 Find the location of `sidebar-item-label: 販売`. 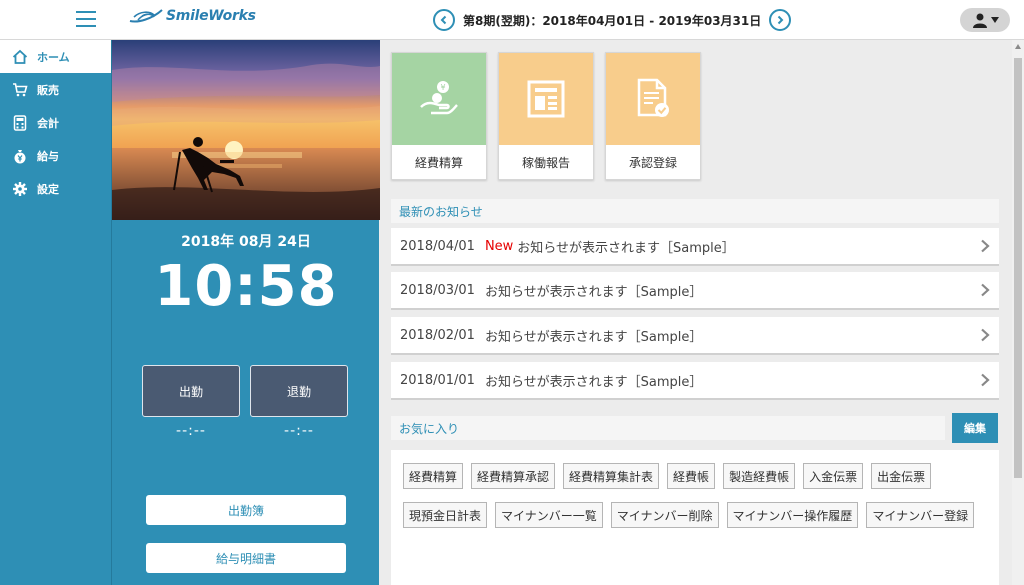

sidebar-item-label: 販売 is located at coordinates (48, 90).